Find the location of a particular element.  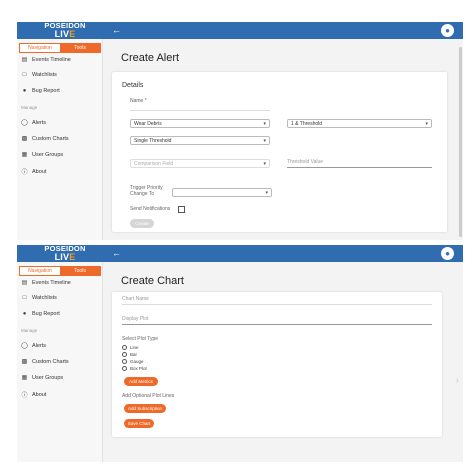

create-button: Create is located at coordinates (142, 223).